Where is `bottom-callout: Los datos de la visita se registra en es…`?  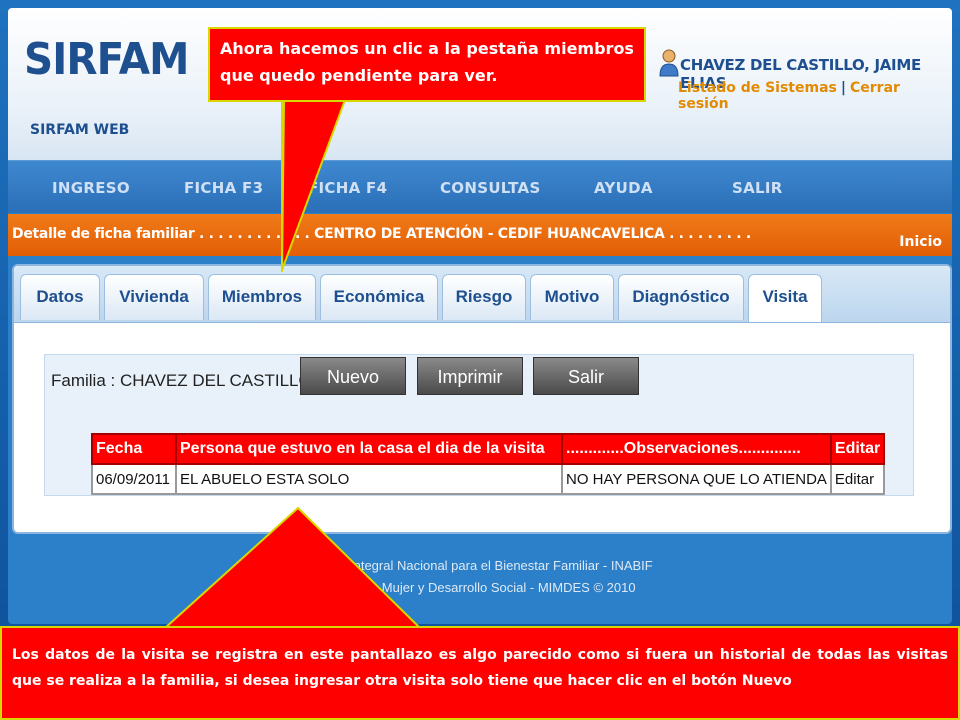
bottom-callout: Los datos de la visita se registra en es… is located at coordinates (480, 673).